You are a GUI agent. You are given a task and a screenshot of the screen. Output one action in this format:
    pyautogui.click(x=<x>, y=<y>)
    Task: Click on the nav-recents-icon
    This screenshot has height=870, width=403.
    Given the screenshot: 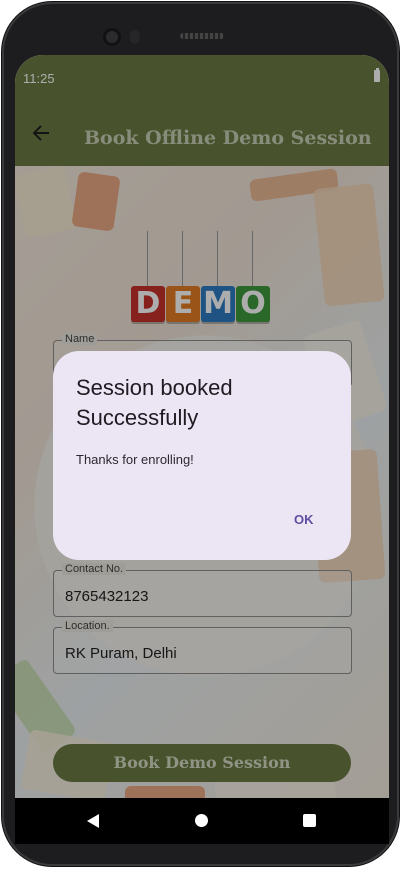 What is the action you would take?
    pyautogui.click(x=309, y=820)
    